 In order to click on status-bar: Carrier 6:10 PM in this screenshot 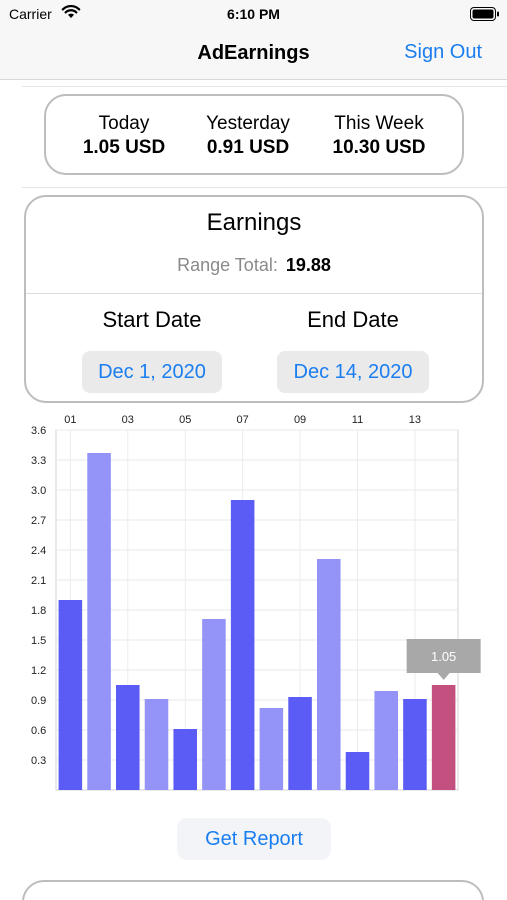, I will do `click(253, 15)`.